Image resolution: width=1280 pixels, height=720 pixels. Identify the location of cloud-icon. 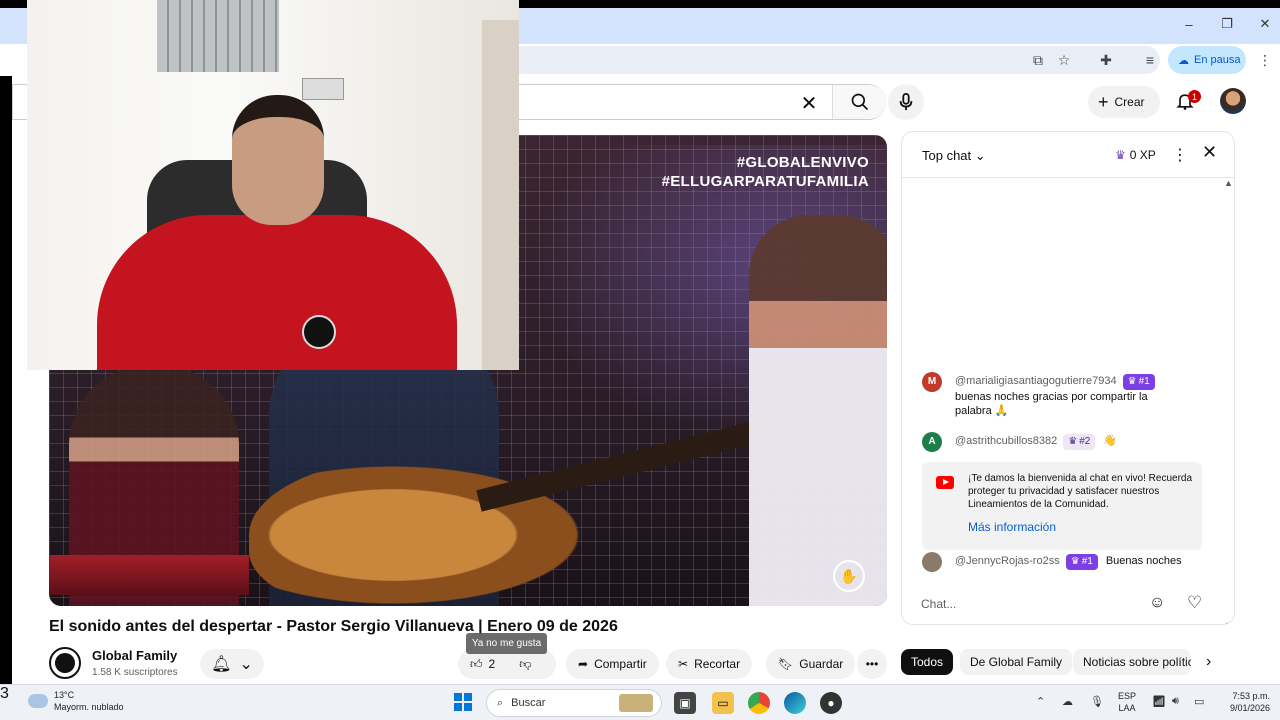
(38, 701).